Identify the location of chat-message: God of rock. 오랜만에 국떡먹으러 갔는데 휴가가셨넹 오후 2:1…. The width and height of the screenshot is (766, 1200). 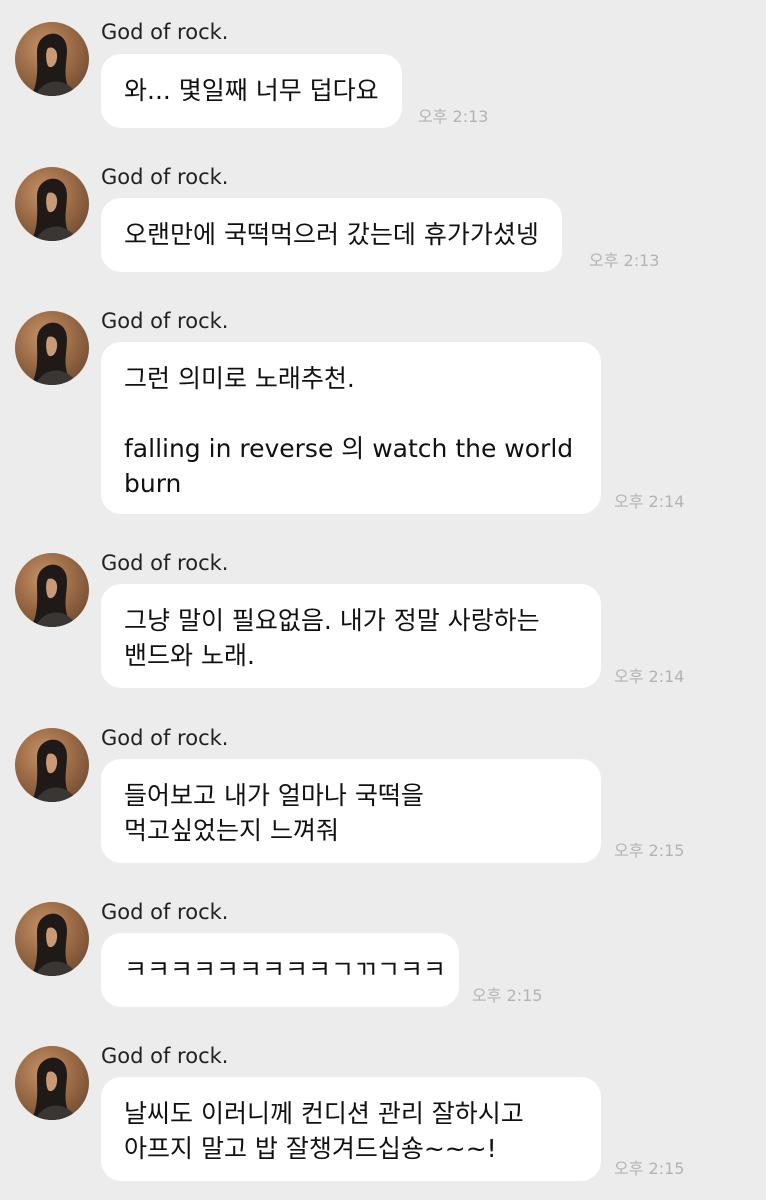
(383, 215).